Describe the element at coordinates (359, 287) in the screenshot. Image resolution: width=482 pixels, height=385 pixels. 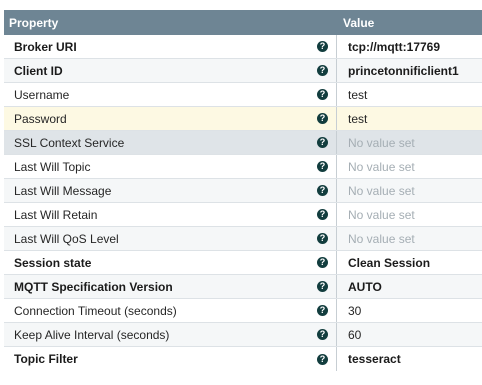
I see `property-value: AUTO` at that location.